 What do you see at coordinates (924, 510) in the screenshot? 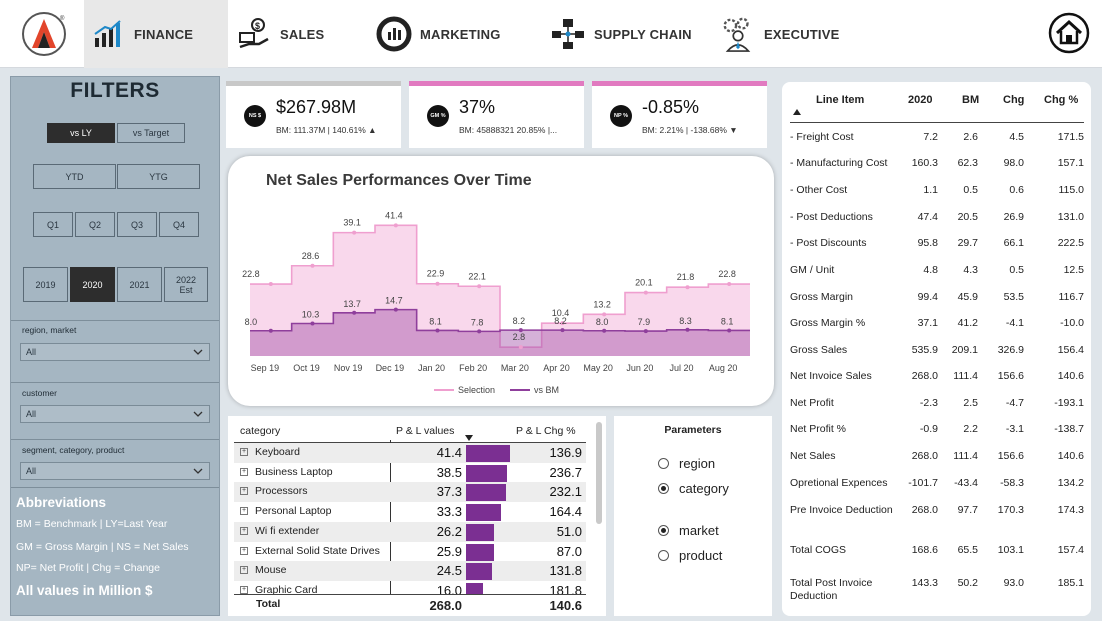
I see `pl-value-2020: 268.0` at bounding box center [924, 510].